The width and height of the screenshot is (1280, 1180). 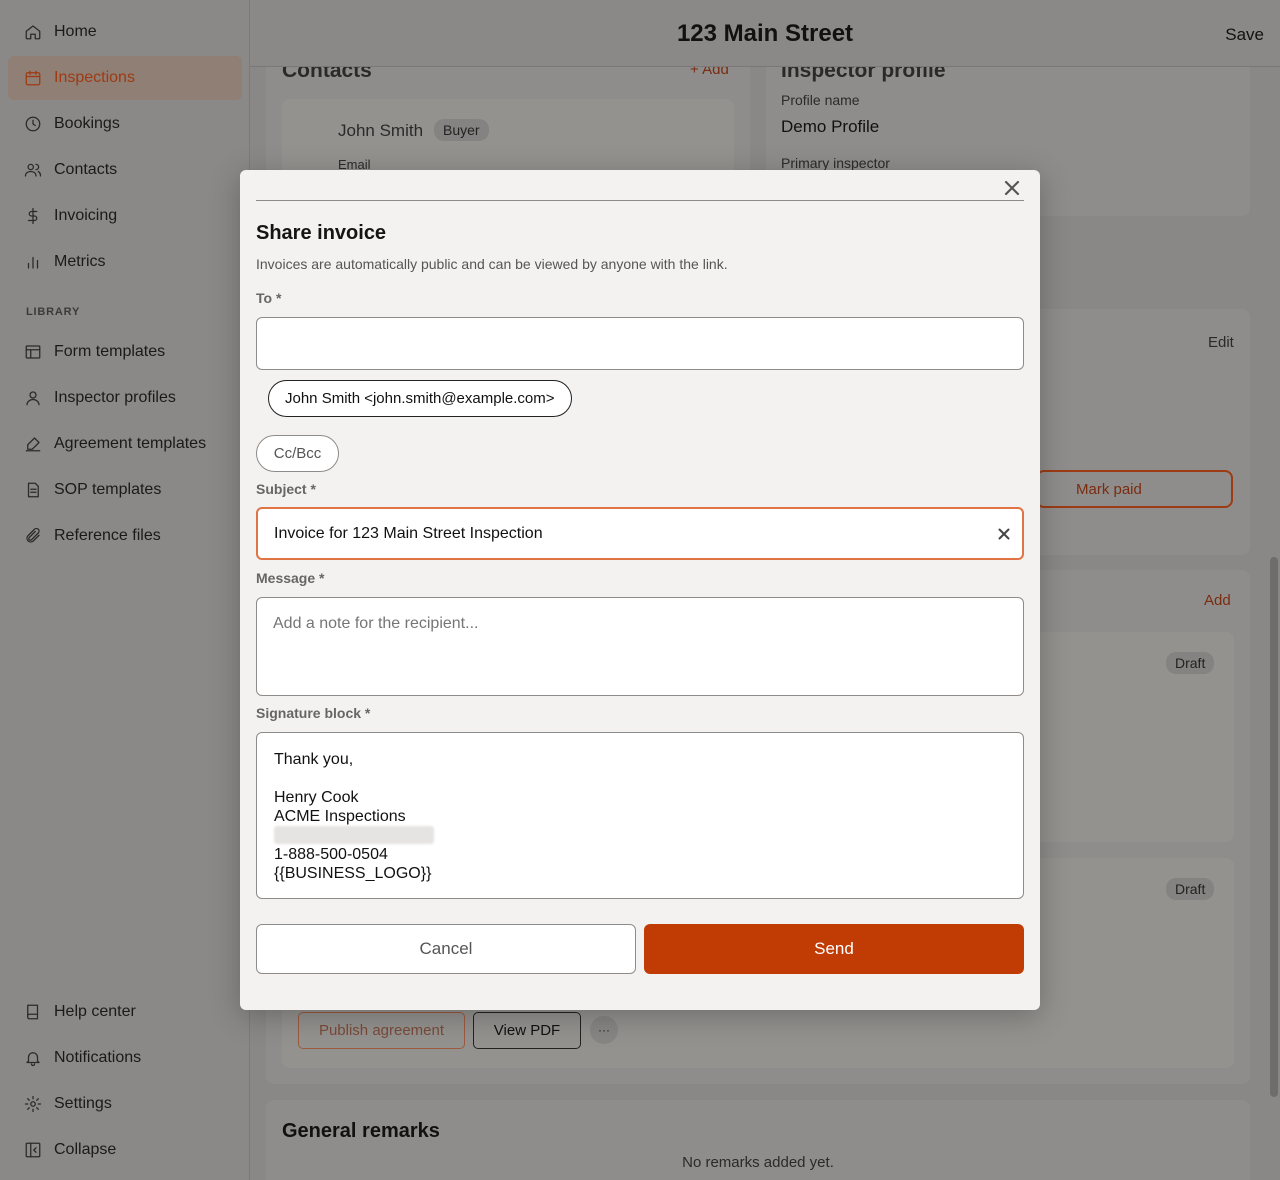 I want to click on recipient-chip-label: John Smith <john.smith@example.com>, so click(x=420, y=398).